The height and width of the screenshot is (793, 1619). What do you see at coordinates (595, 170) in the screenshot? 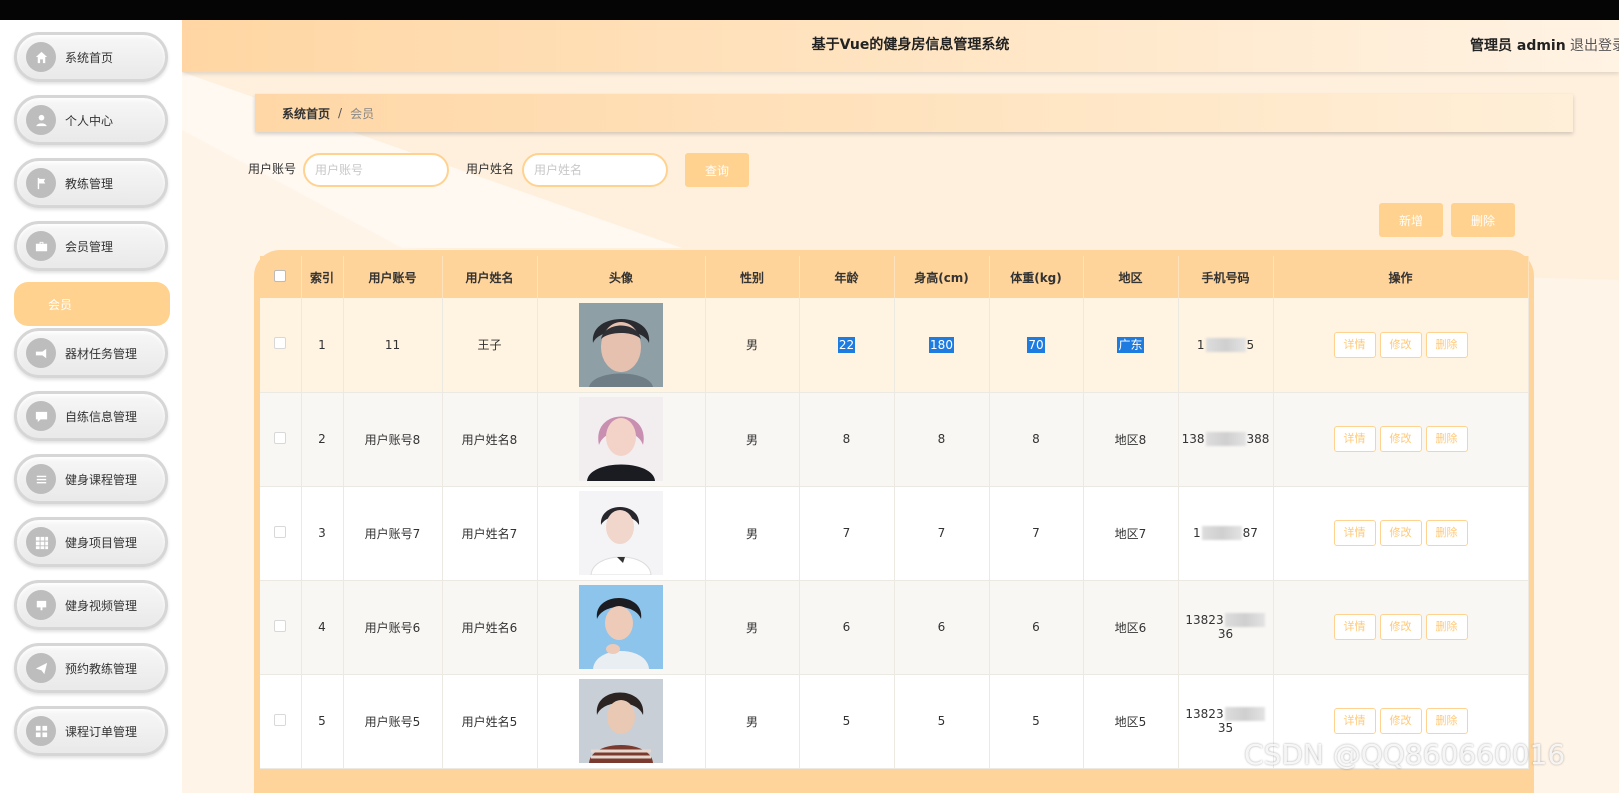
I see `name-search-input` at bounding box center [595, 170].